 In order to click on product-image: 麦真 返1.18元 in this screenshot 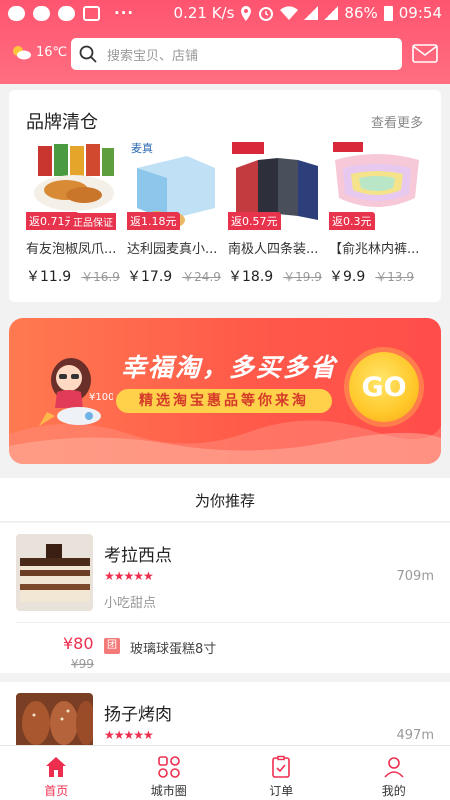, I will do `click(175, 184)`.